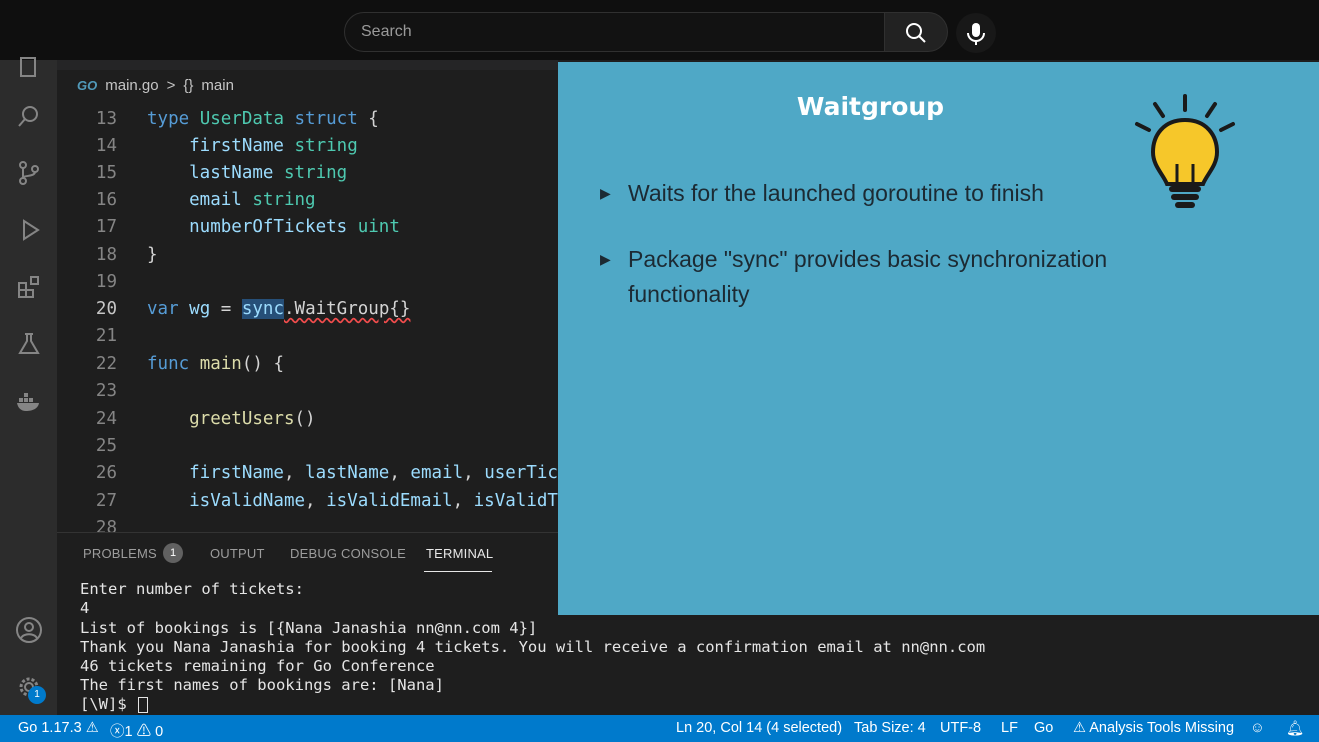 The width and height of the screenshot is (1319, 742). I want to click on editor-tab-strip, so click(307, 65).